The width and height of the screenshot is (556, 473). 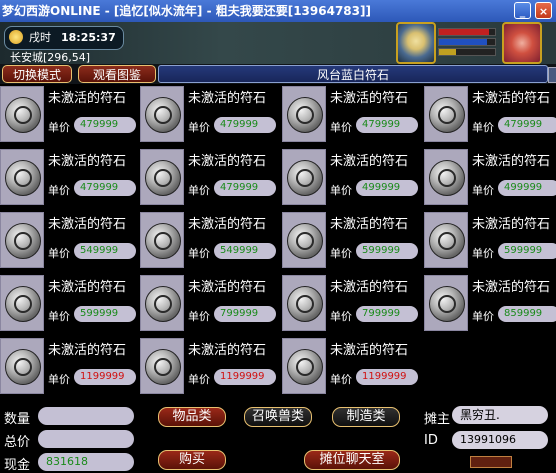 What do you see at coordinates (491, 462) in the screenshot?
I see `corner-widget` at bounding box center [491, 462].